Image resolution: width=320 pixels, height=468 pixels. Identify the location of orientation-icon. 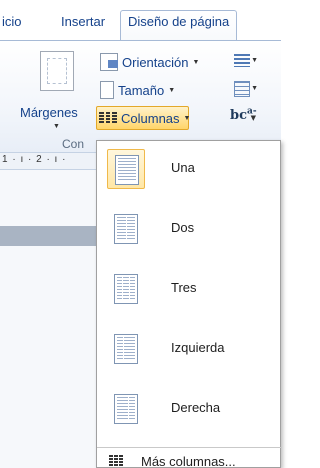
(109, 62).